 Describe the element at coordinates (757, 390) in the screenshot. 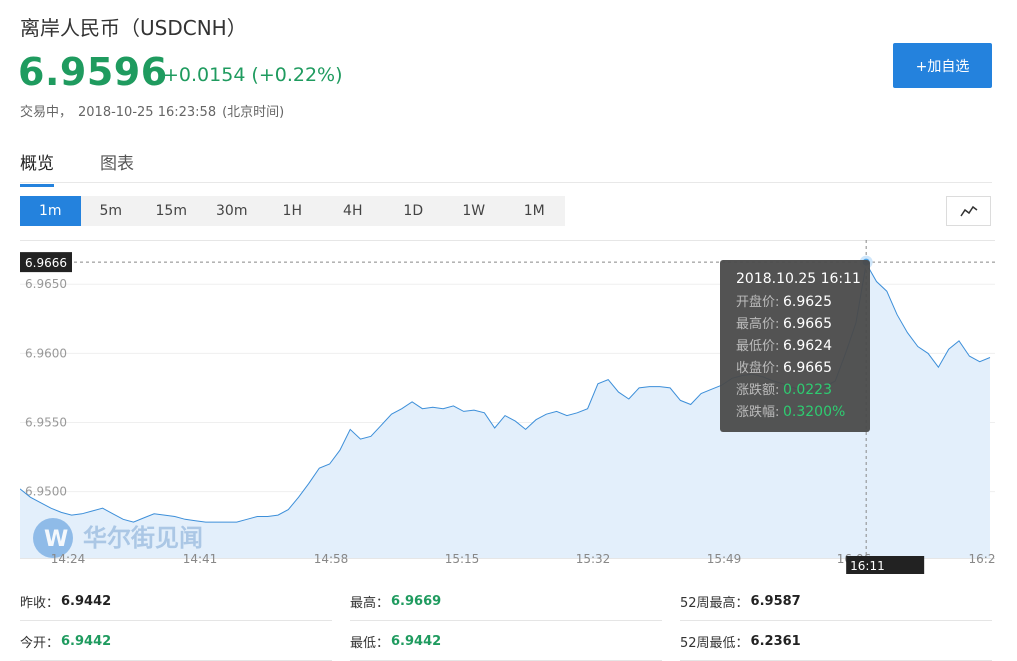

I see `tooltip-label: 涨跌额:` at that location.